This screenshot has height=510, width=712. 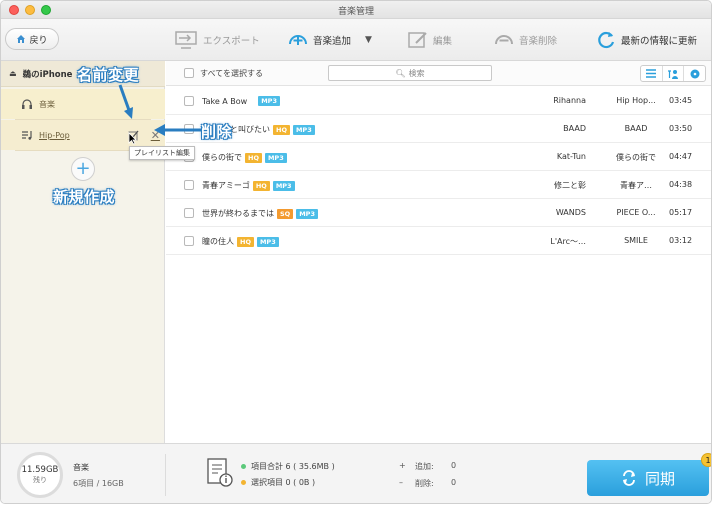 I want to click on album-view-button, so click(x=694, y=73).